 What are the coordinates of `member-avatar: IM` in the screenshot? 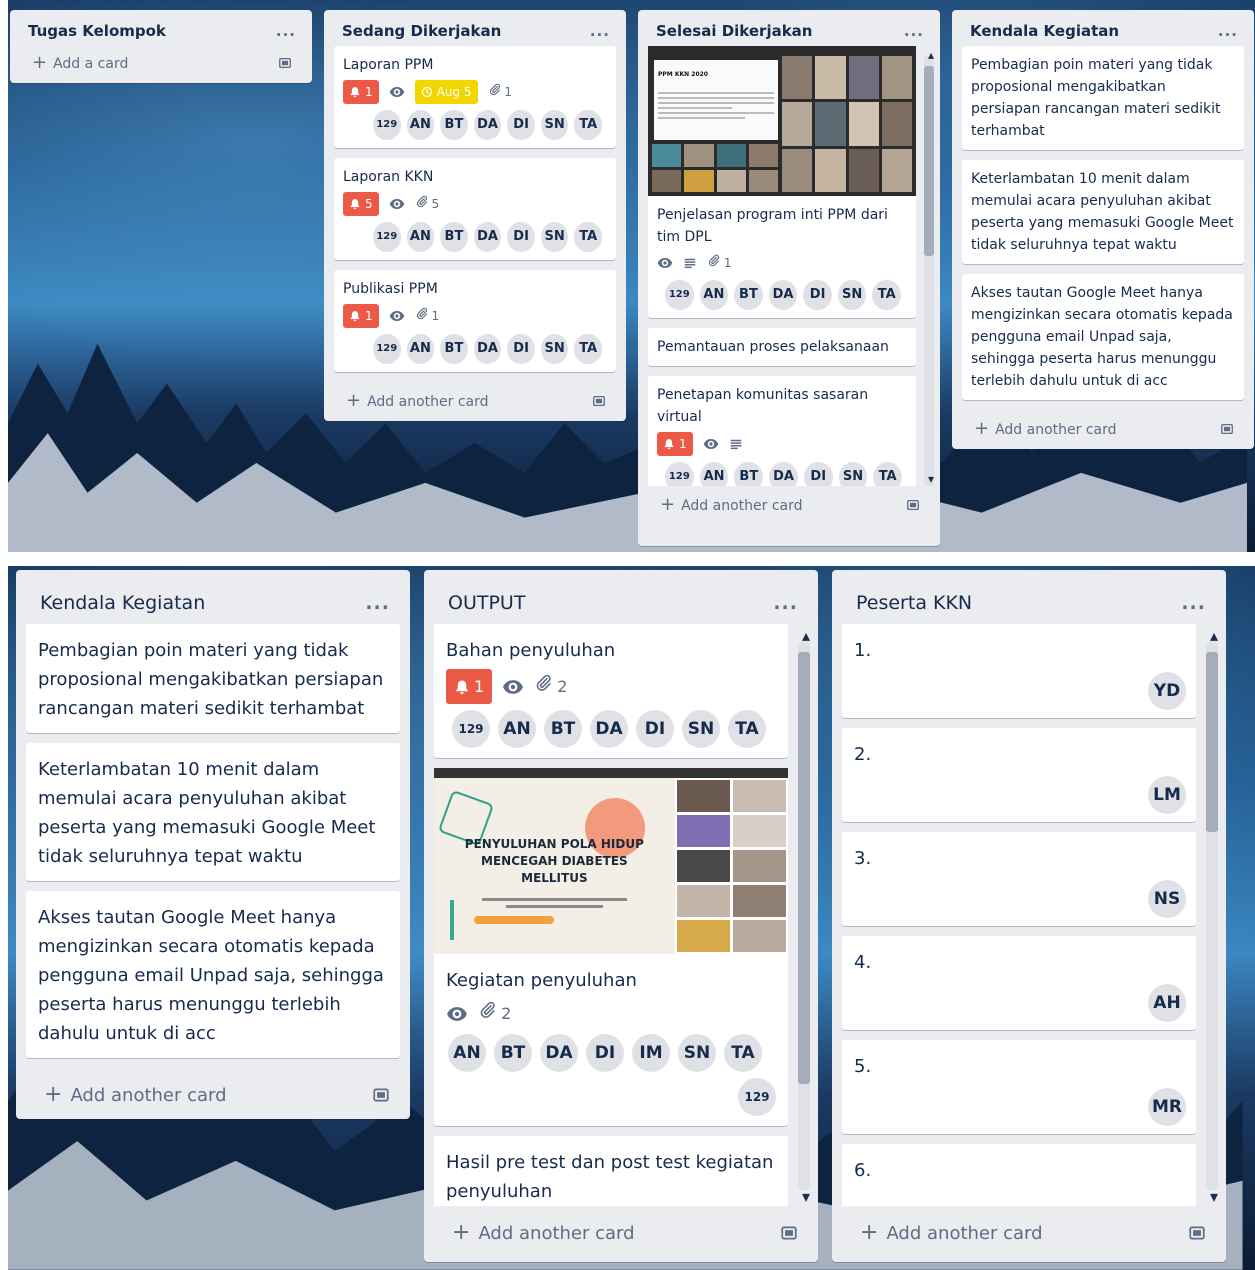 It's located at (651, 1053).